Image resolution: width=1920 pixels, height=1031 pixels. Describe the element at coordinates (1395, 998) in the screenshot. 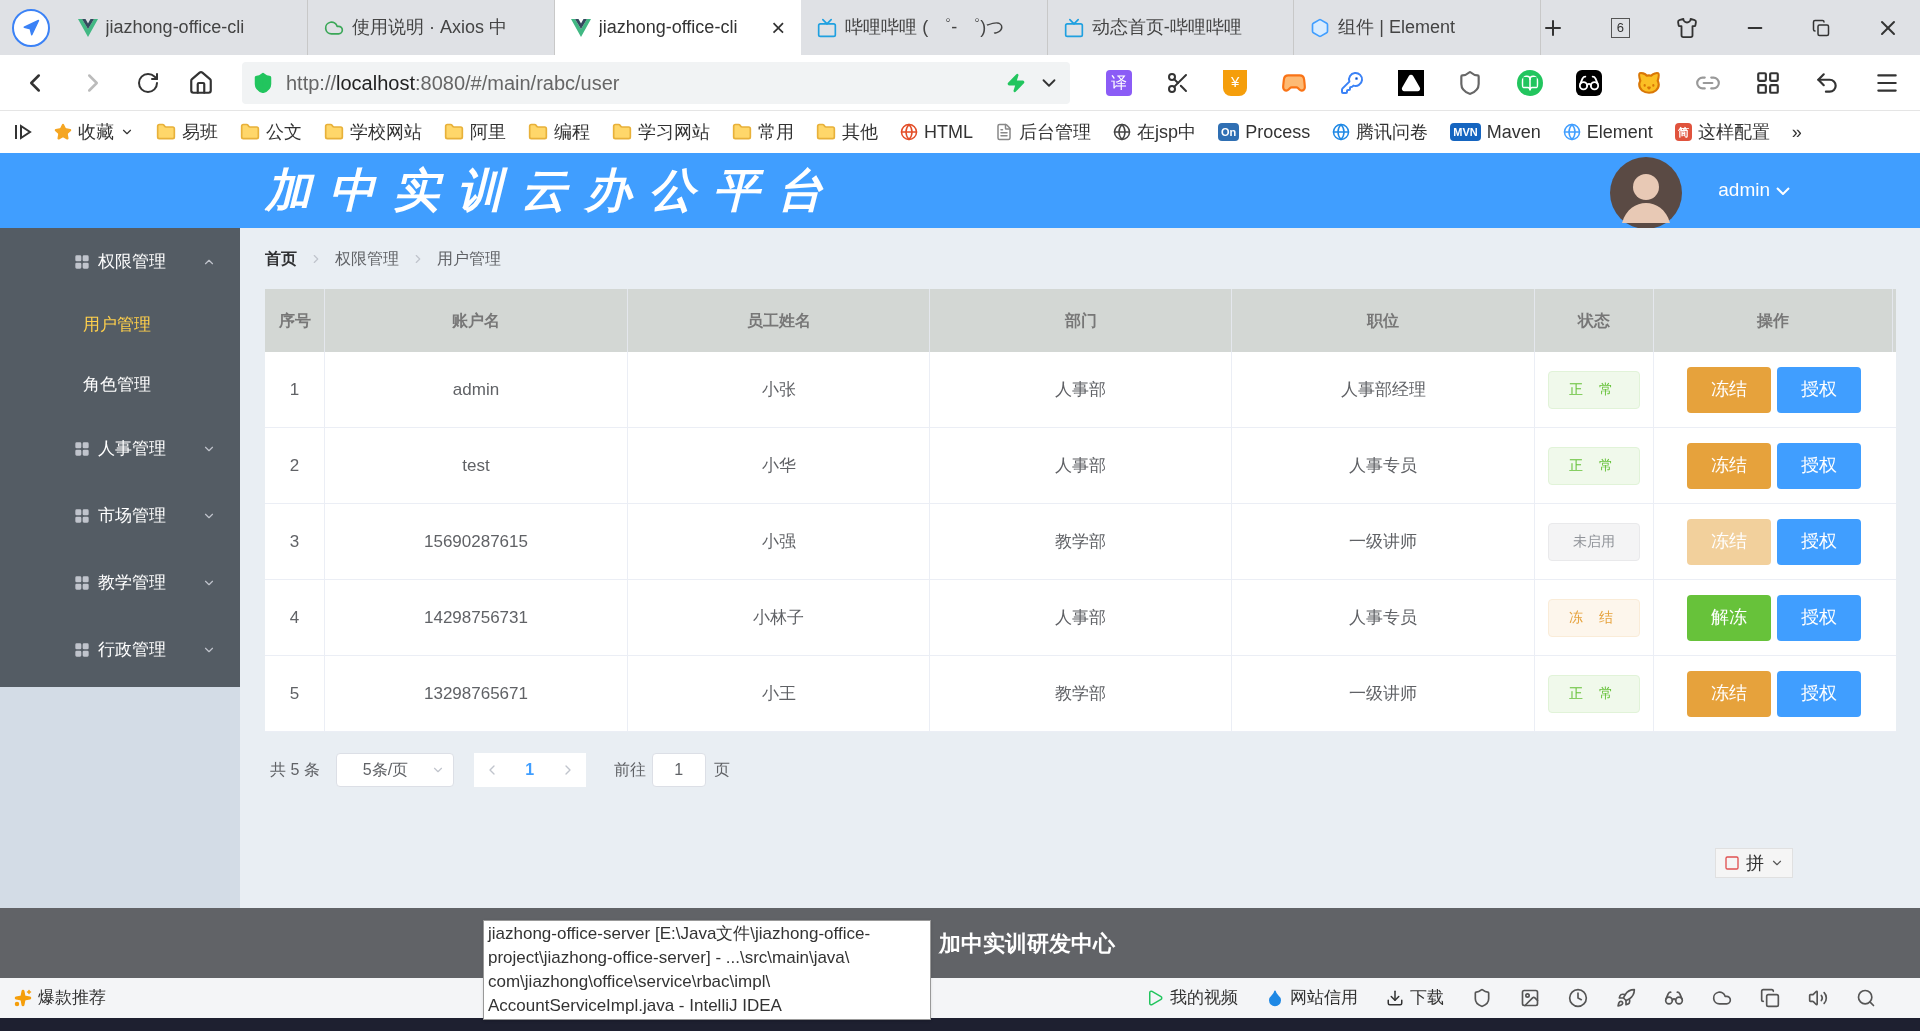

I see `download-icon` at that location.